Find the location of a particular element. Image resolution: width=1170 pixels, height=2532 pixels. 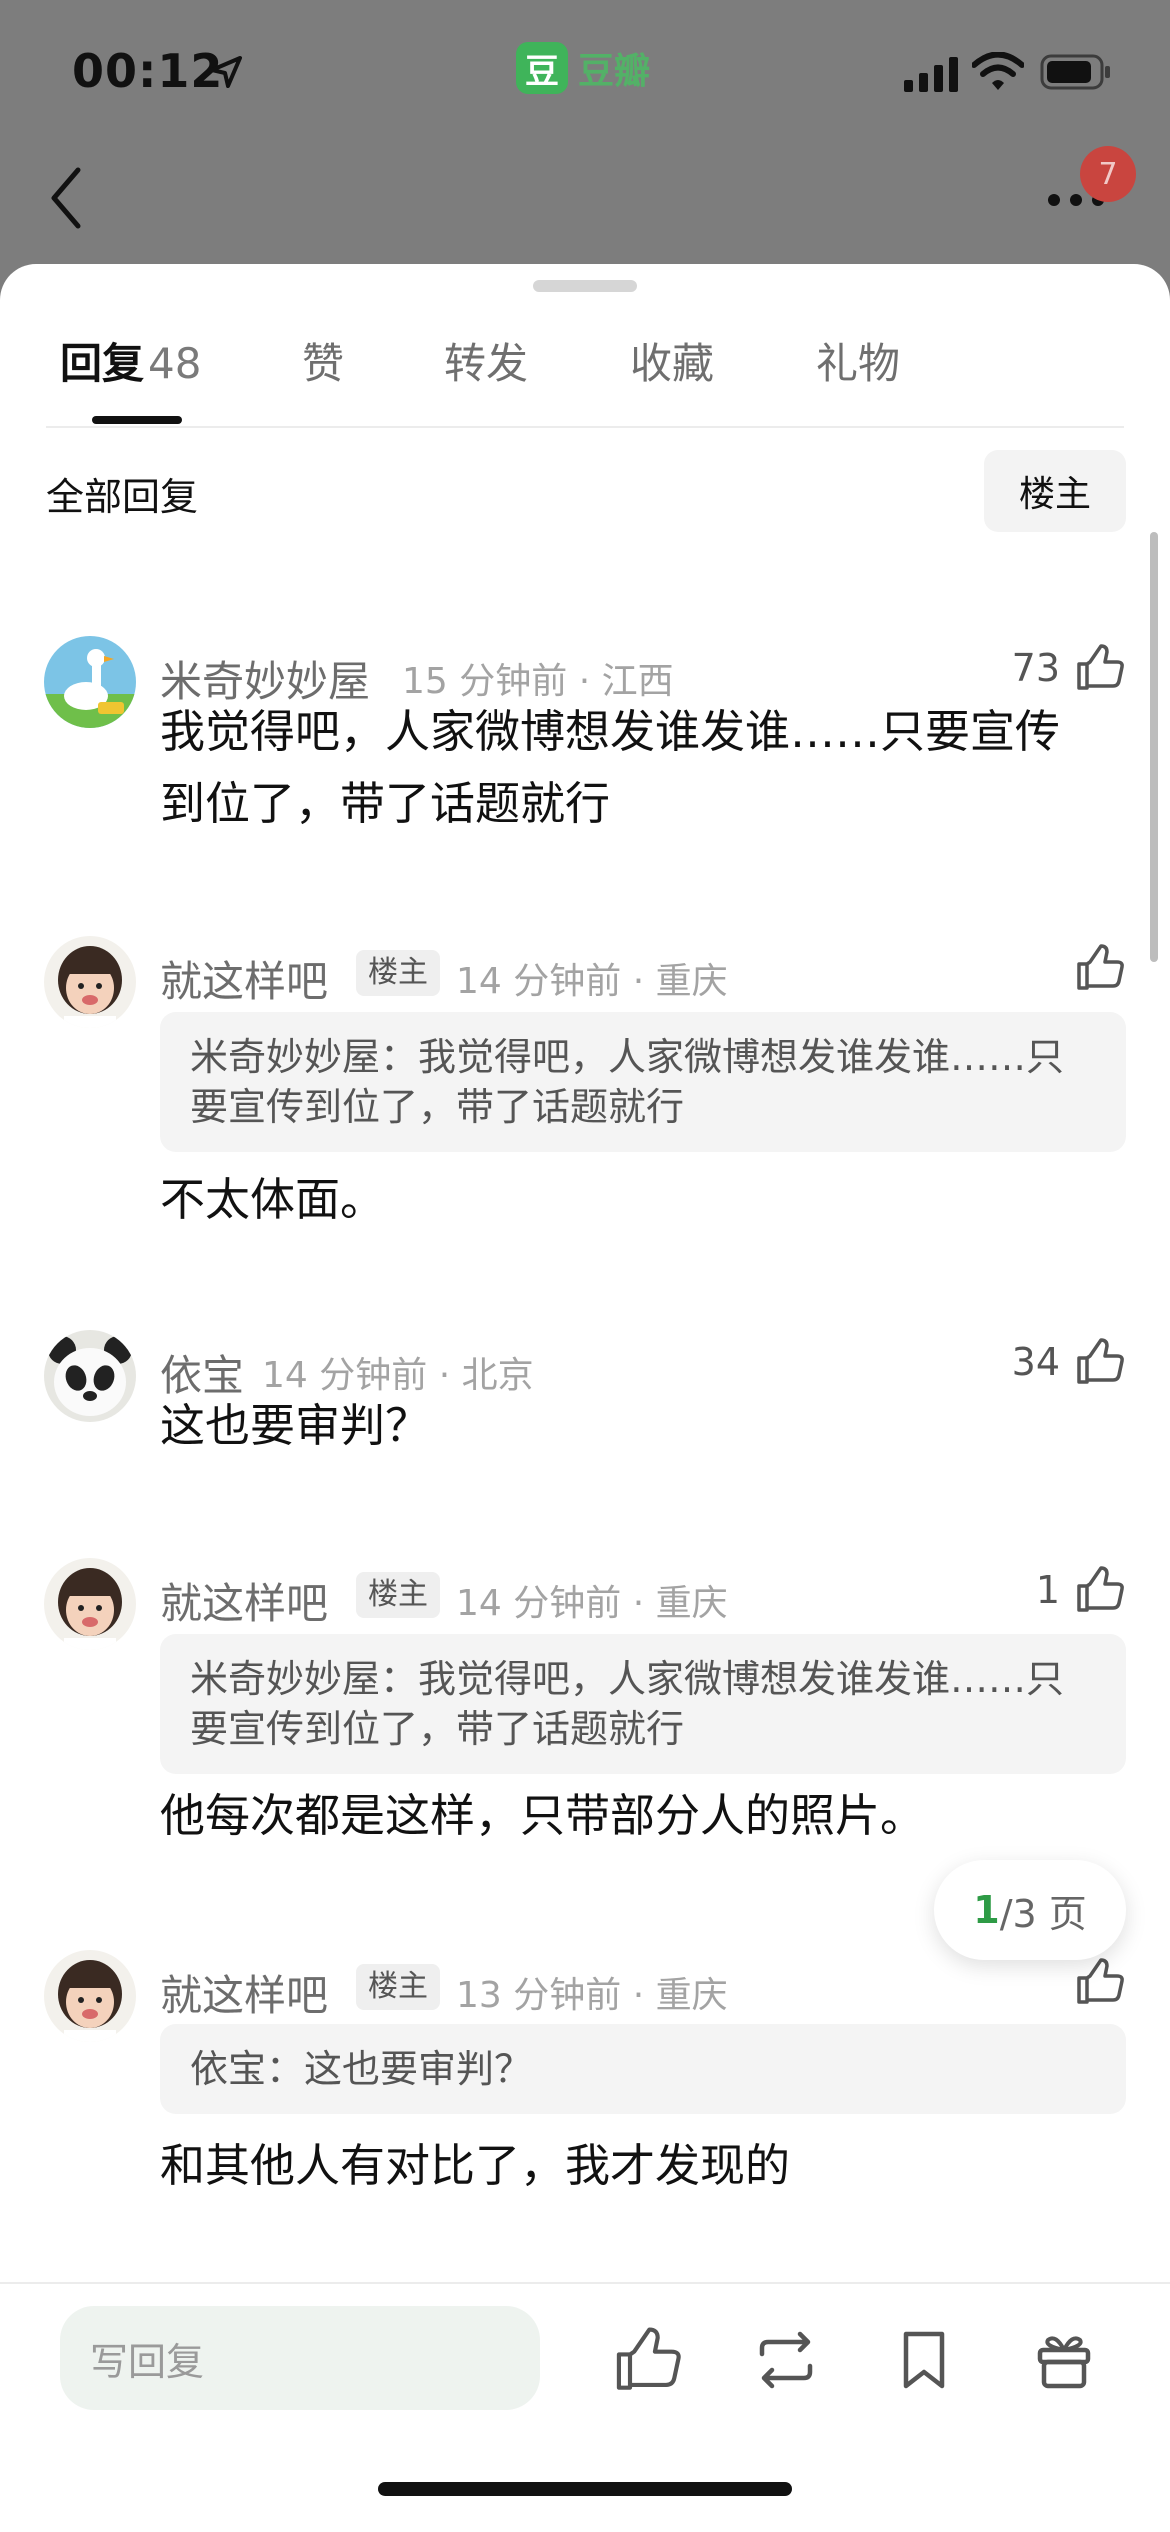

panda-avatar-image is located at coordinates (90, 1376).